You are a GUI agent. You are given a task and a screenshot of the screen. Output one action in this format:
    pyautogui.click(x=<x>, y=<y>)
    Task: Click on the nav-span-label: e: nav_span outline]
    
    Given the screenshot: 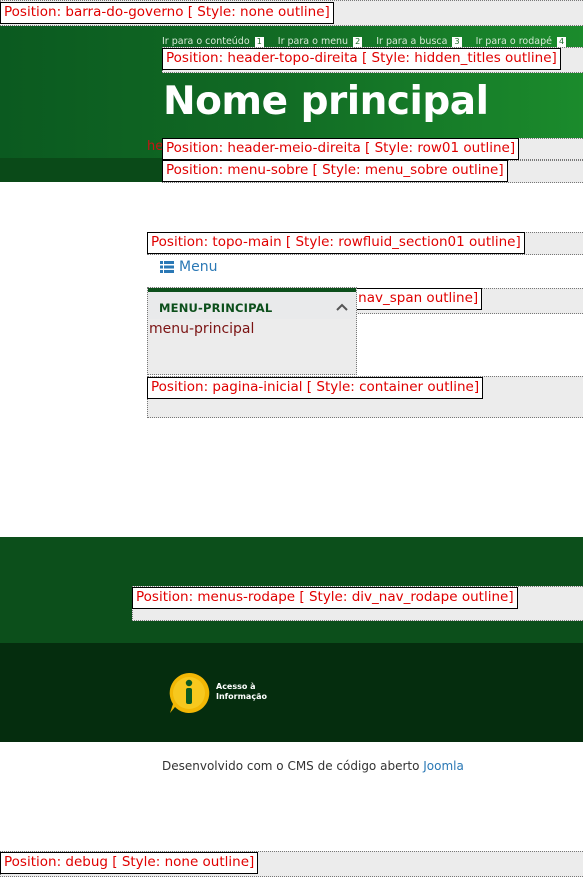 What is the action you would take?
    pyautogui.click(x=410, y=299)
    